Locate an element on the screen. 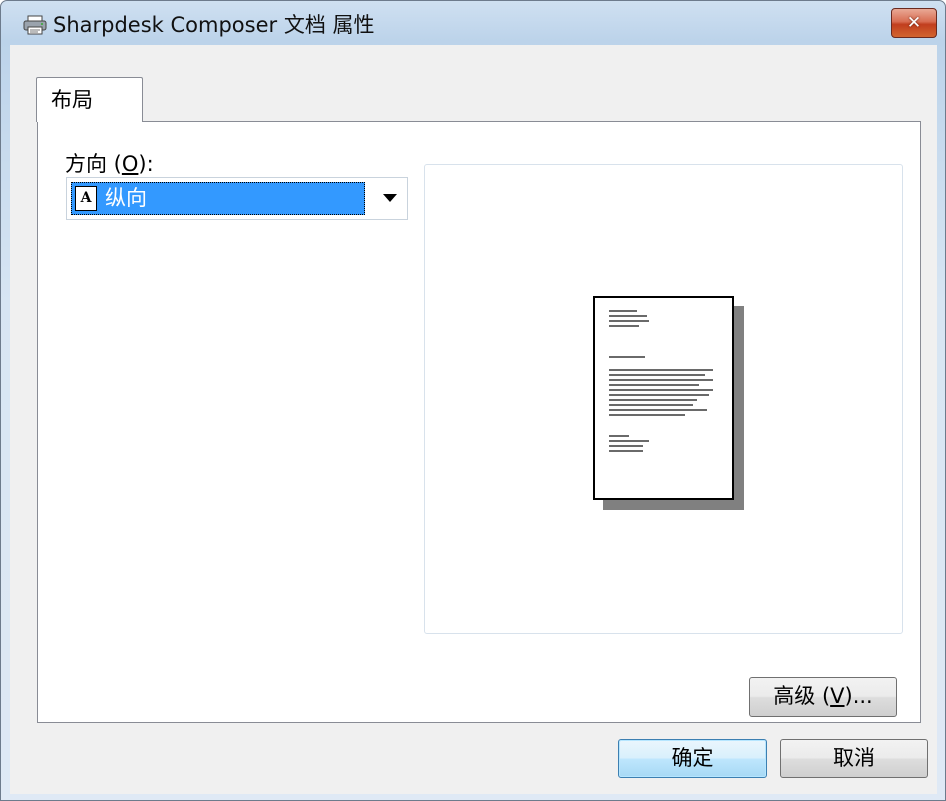 The image size is (946, 801). portrait-page-preview is located at coordinates (663, 398).